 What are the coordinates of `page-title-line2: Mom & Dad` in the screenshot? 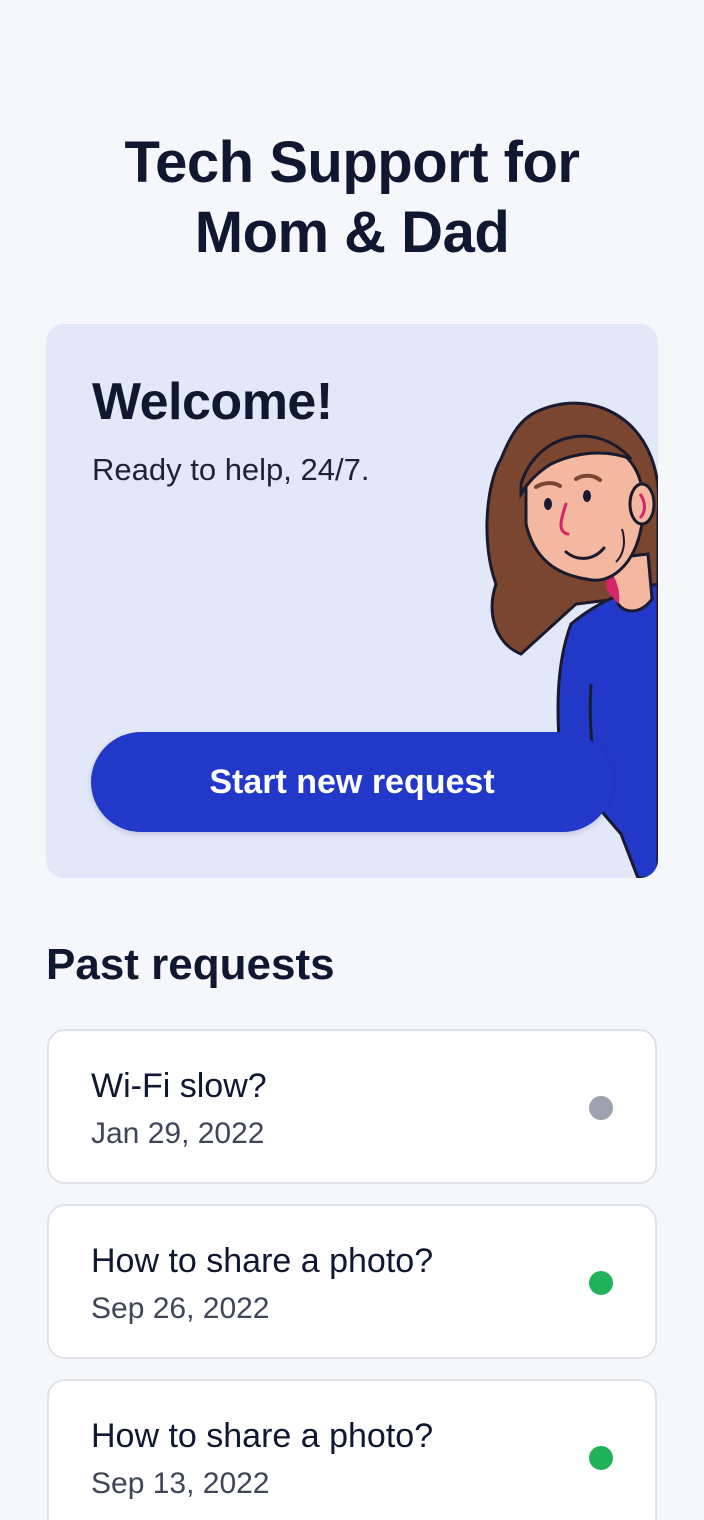 It's located at (352, 232).